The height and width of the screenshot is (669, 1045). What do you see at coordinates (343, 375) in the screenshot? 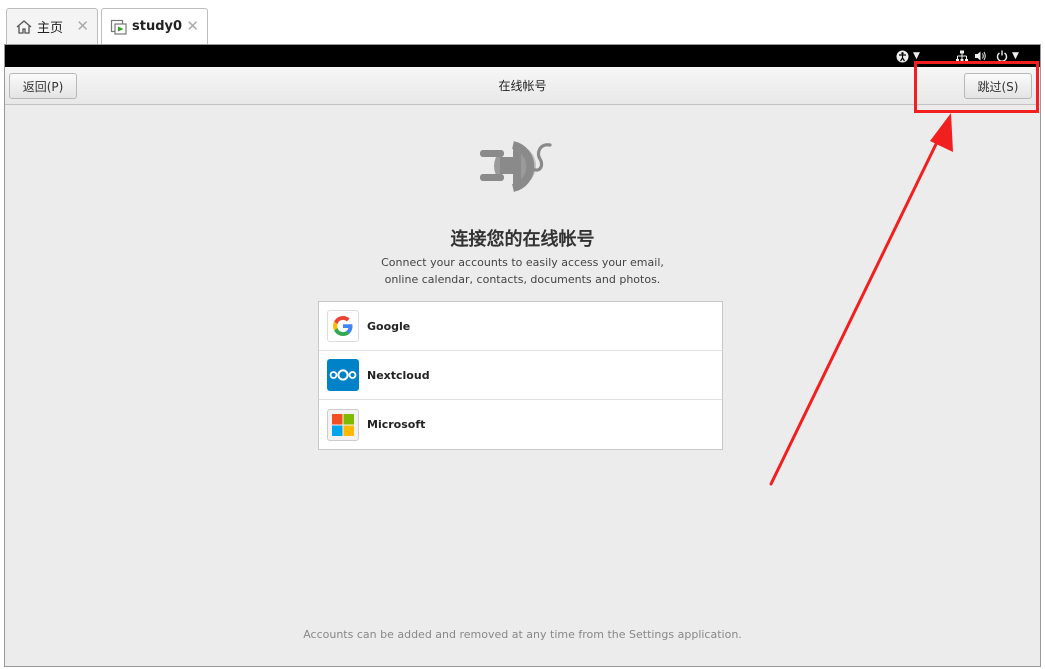
I see `nextcloud-icon` at bounding box center [343, 375].